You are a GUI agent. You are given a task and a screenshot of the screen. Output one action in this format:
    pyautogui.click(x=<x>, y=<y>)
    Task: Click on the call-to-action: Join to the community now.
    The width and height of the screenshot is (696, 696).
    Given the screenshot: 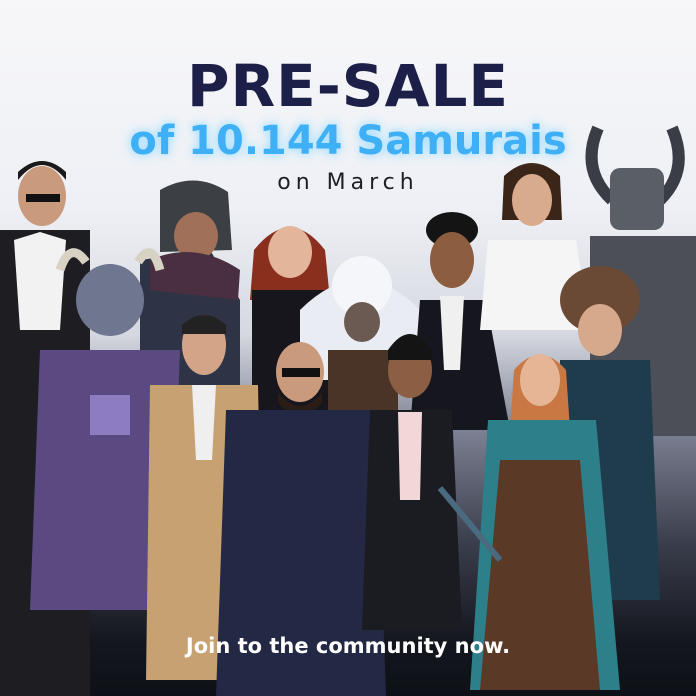 What is the action you would take?
    pyautogui.click(x=348, y=646)
    